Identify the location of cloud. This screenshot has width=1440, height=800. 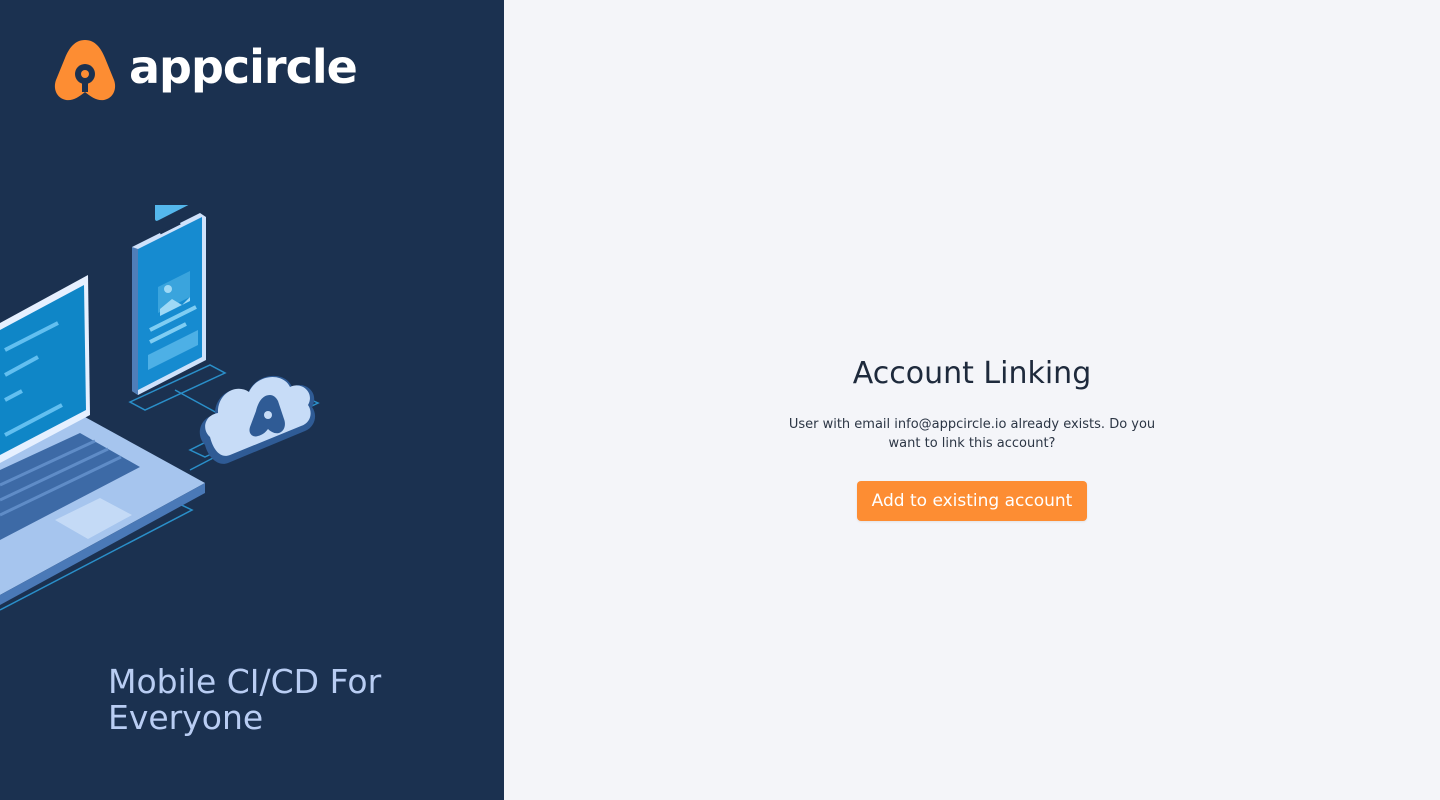
(257, 419).